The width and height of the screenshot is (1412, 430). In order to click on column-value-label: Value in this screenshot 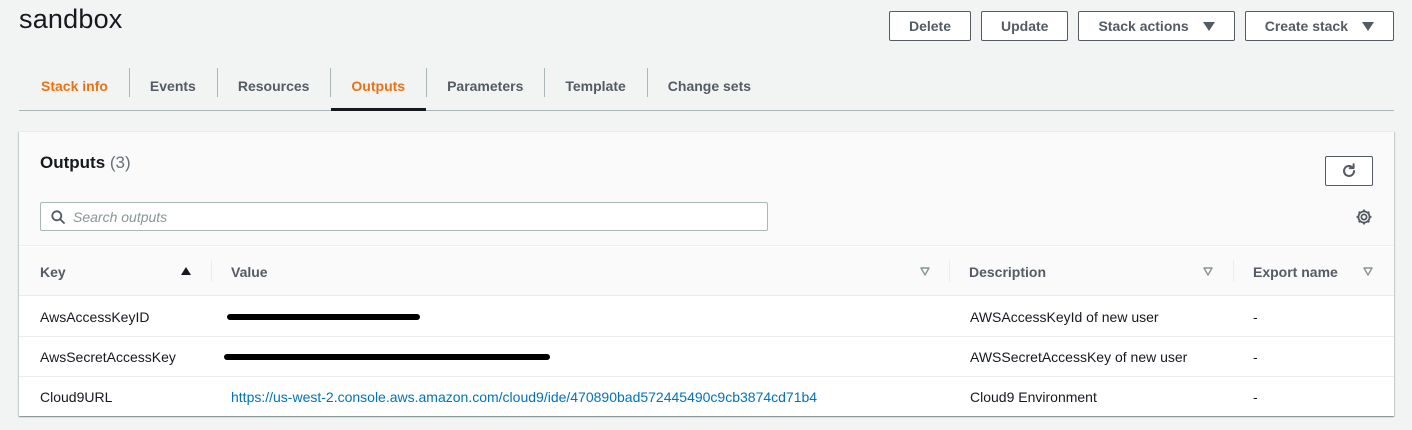, I will do `click(249, 271)`.